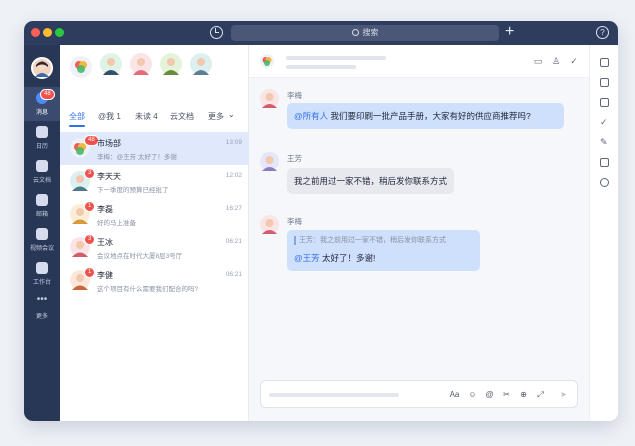 The image size is (635, 446). What do you see at coordinates (42, 268) in the screenshot?
I see `grid-icon` at bounding box center [42, 268].